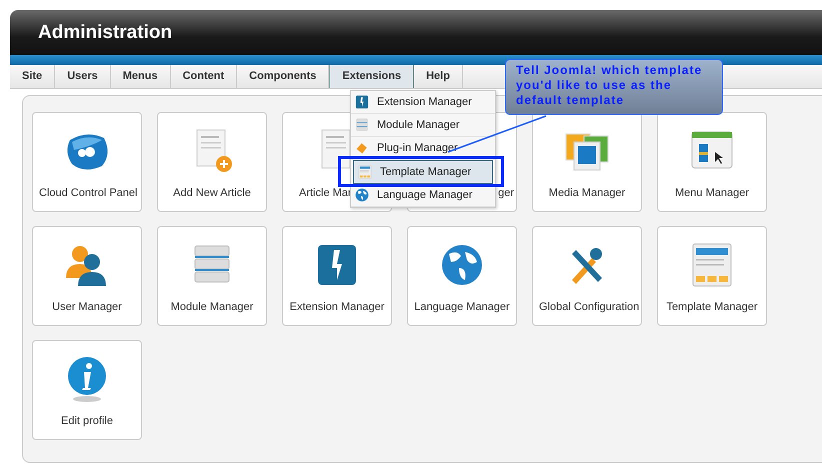  What do you see at coordinates (423, 125) in the screenshot?
I see `menu-item: Module Manager` at bounding box center [423, 125].